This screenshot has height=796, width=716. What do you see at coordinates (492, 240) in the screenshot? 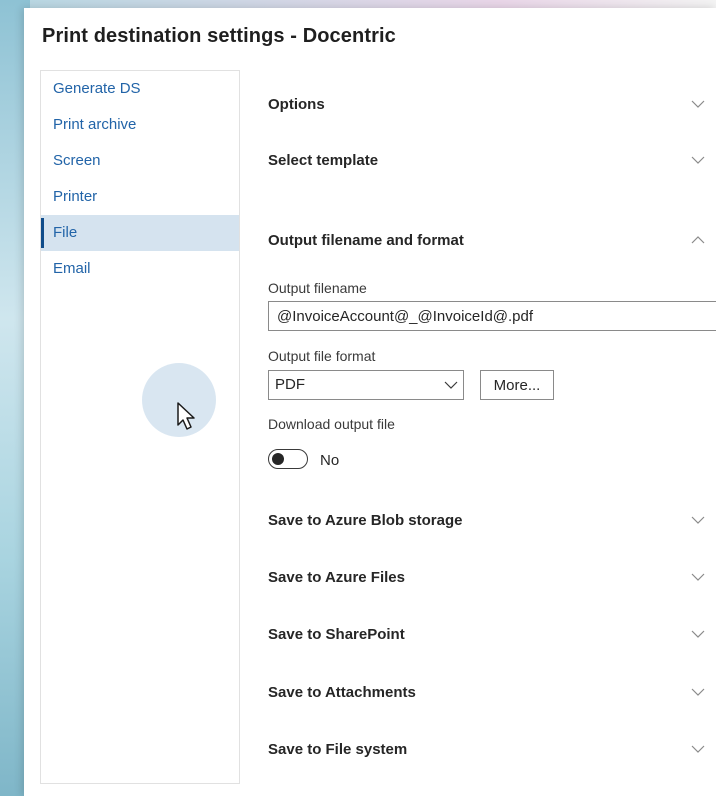
I see `section-output-filename-format: Output filename and format` at bounding box center [492, 240].